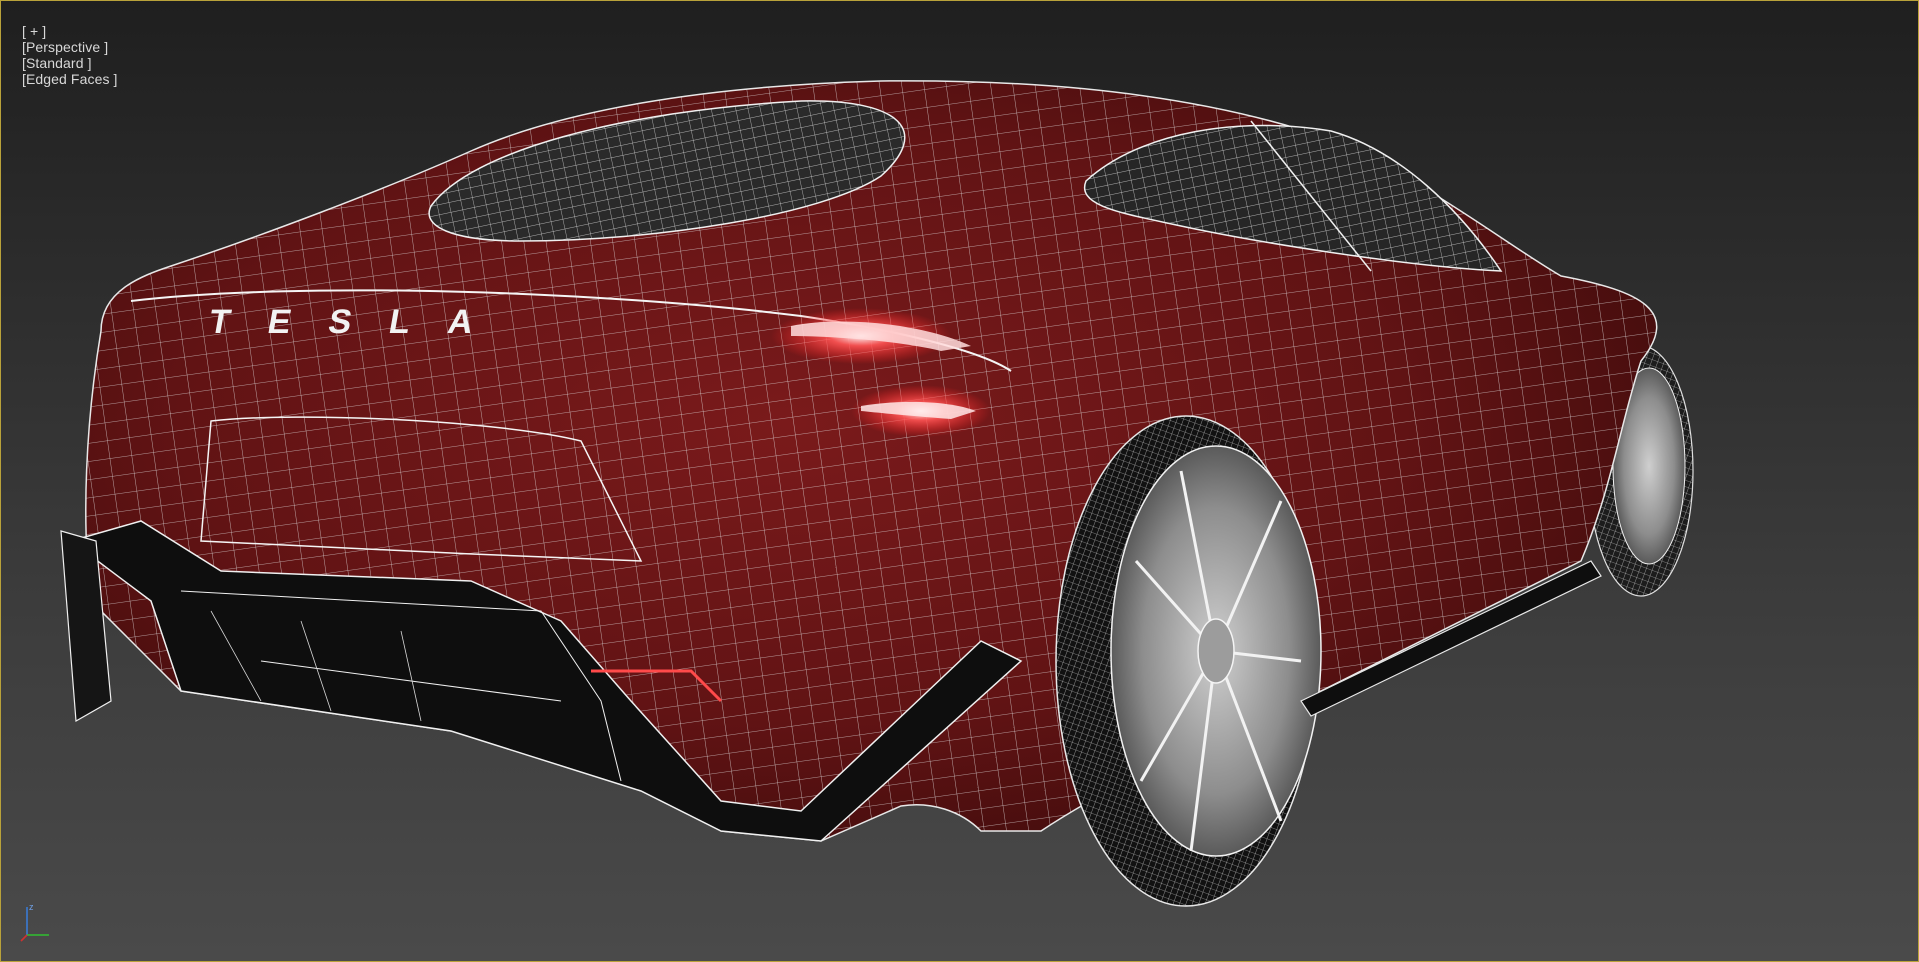 This screenshot has width=1919, height=962. Describe the element at coordinates (70, 79) in the screenshot. I see `viewport-edges-menu: [Edged Faces ]` at that location.